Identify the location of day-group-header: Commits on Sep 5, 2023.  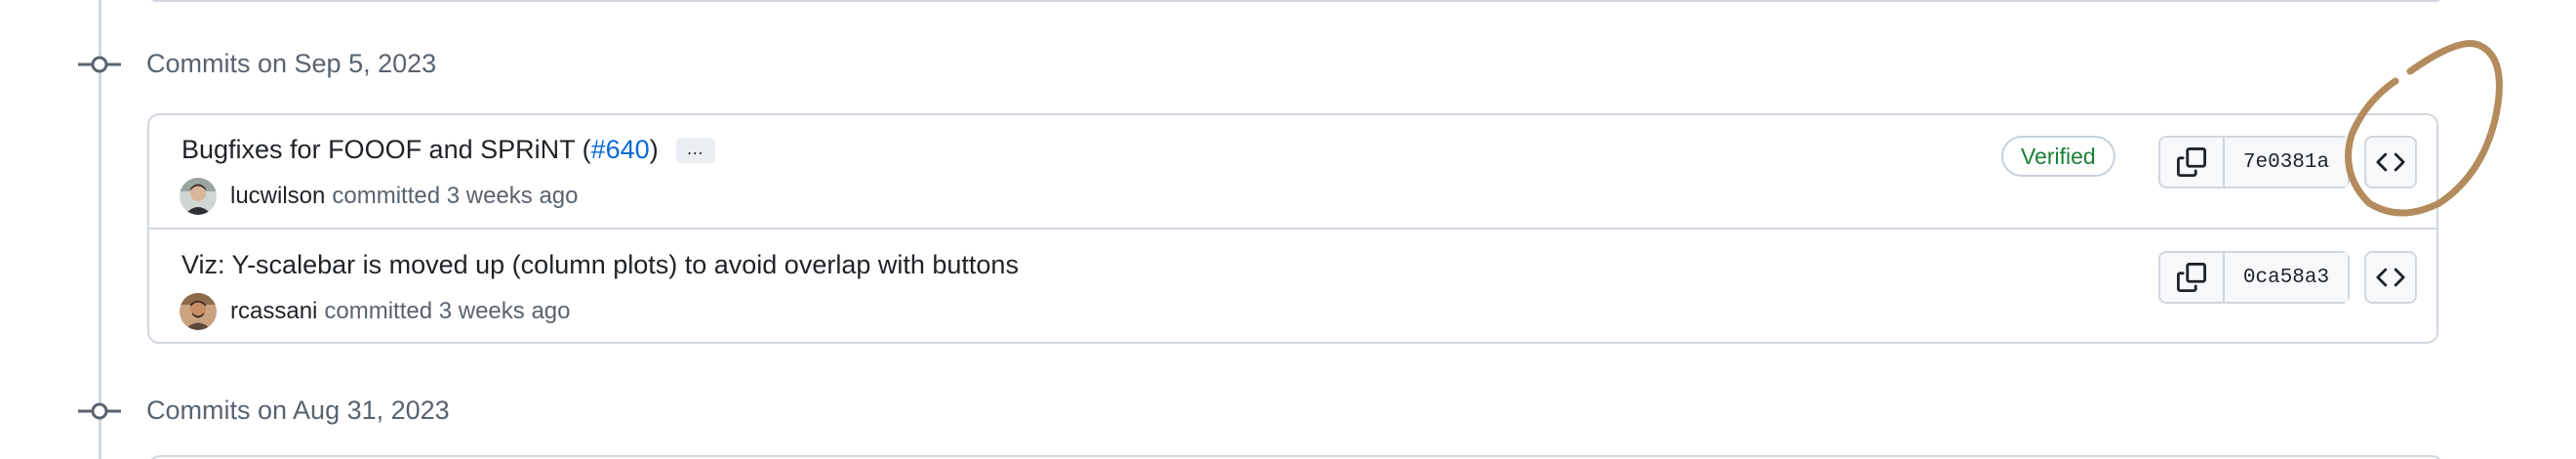
(257, 64).